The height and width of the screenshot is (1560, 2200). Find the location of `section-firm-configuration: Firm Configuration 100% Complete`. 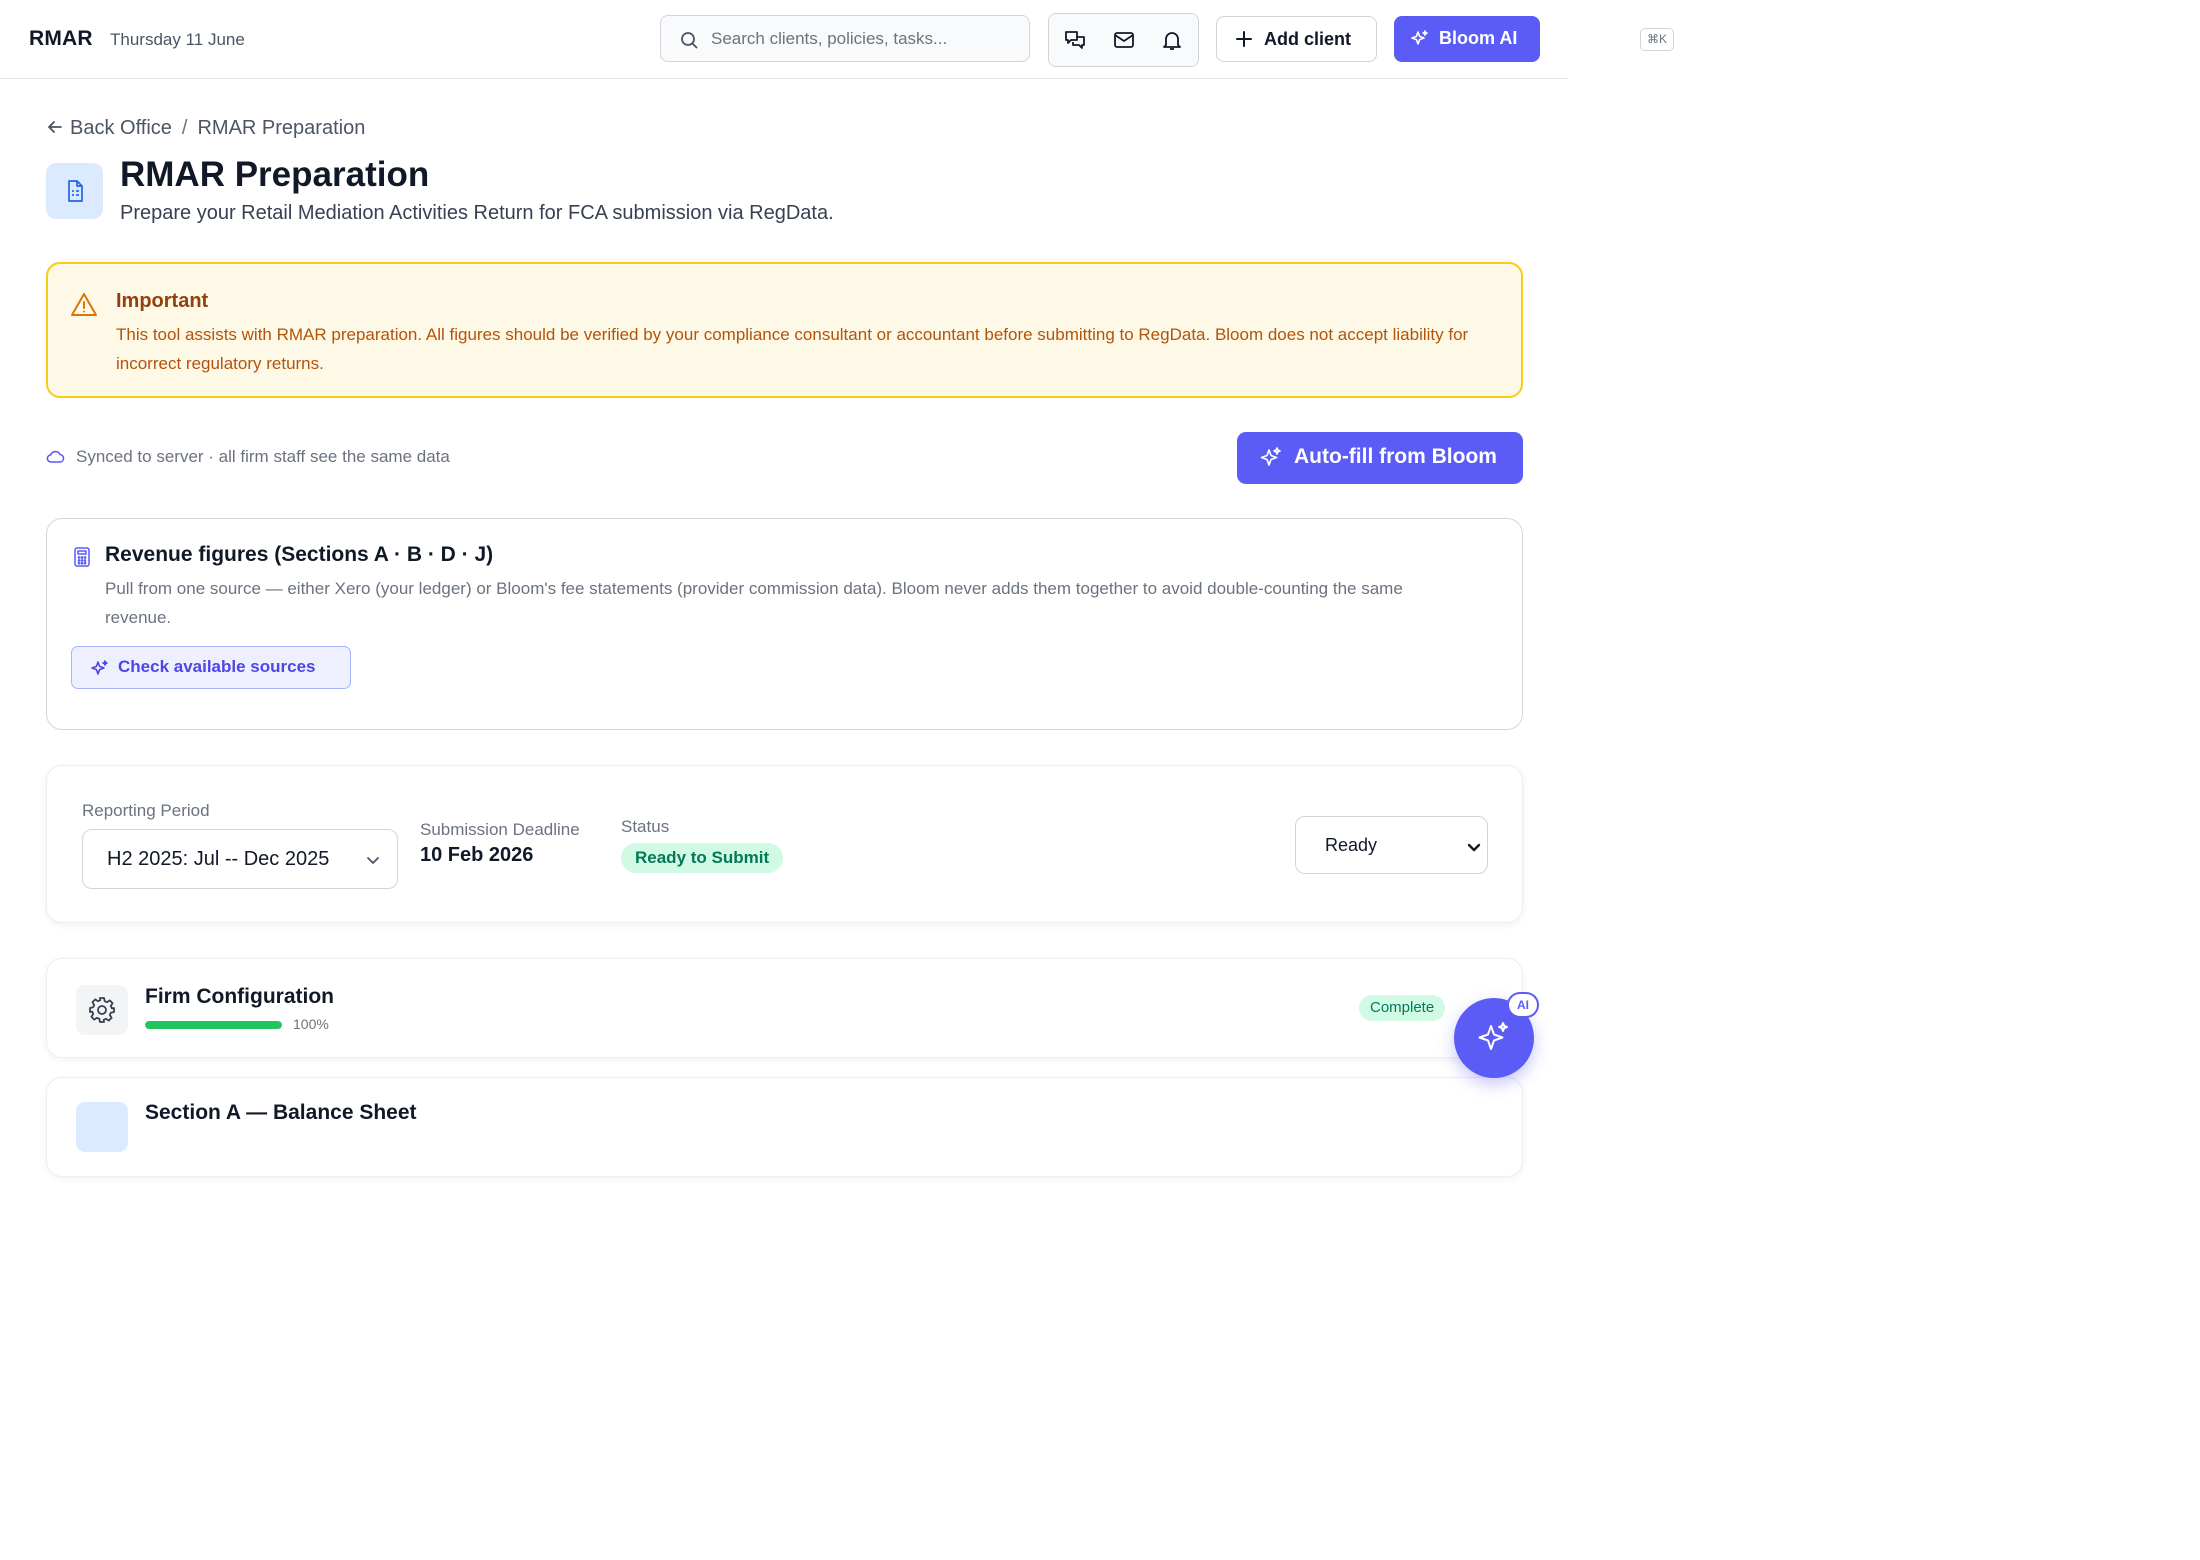

section-firm-configuration: Firm Configuration 100% Complete is located at coordinates (784, 1008).